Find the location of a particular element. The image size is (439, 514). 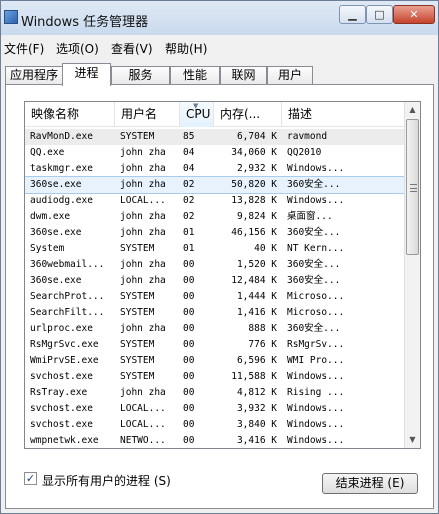

column-image-name: 映像名称 is located at coordinates (70, 114).